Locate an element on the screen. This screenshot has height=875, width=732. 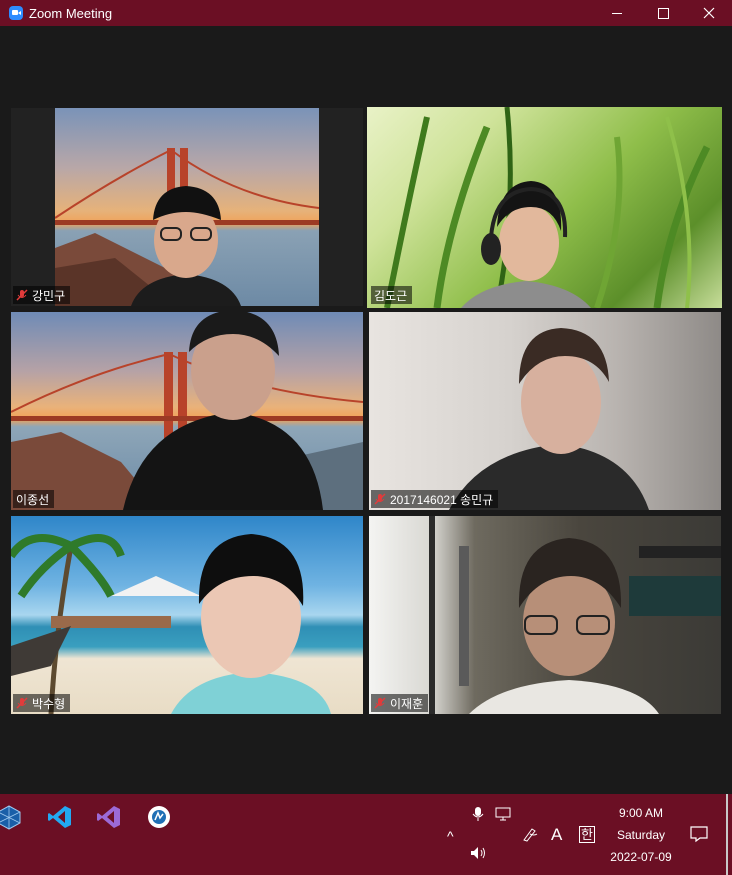
participant-name-tag: 이종선 is located at coordinates (34, 499).